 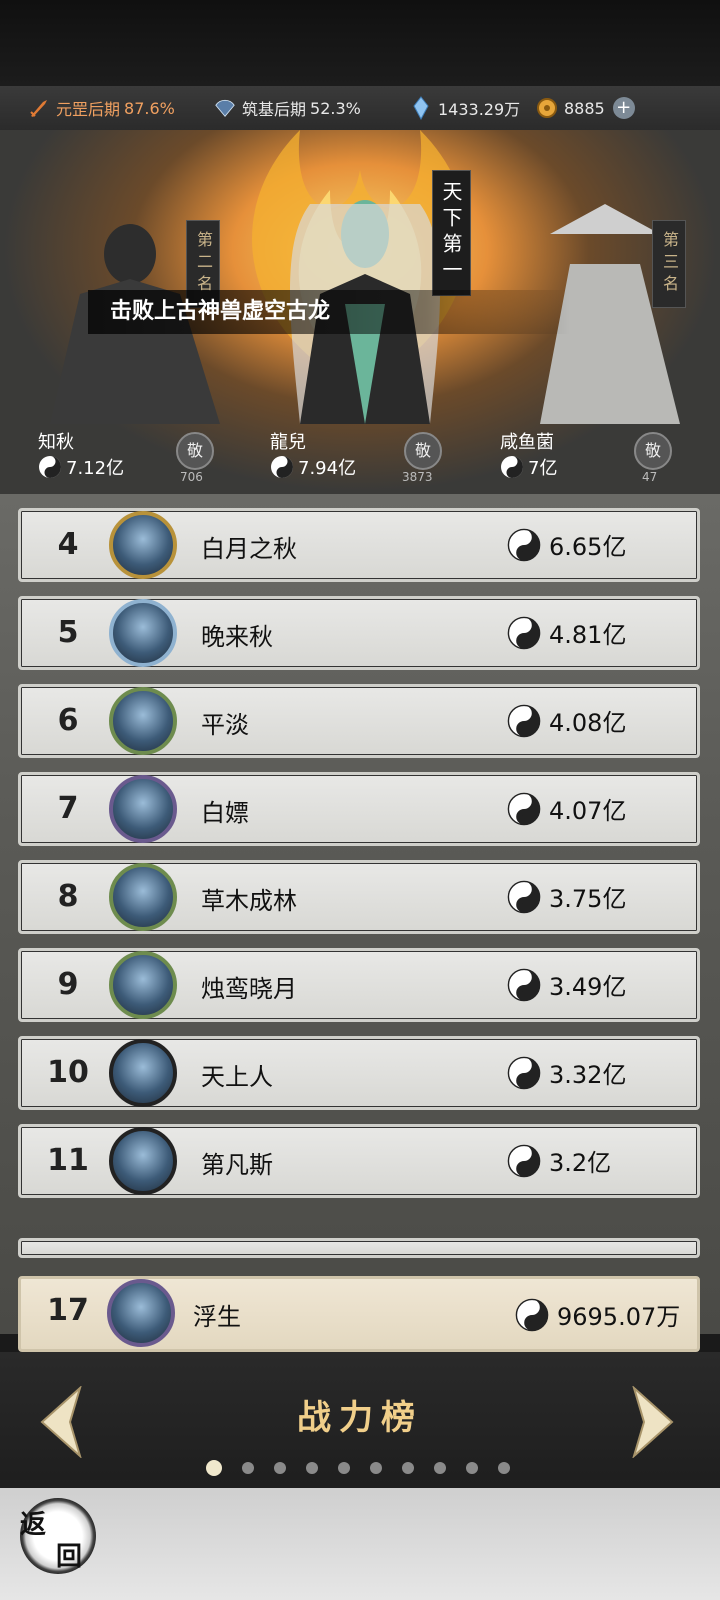 I want to click on first-place-tag: 天下第一, so click(x=451, y=233).